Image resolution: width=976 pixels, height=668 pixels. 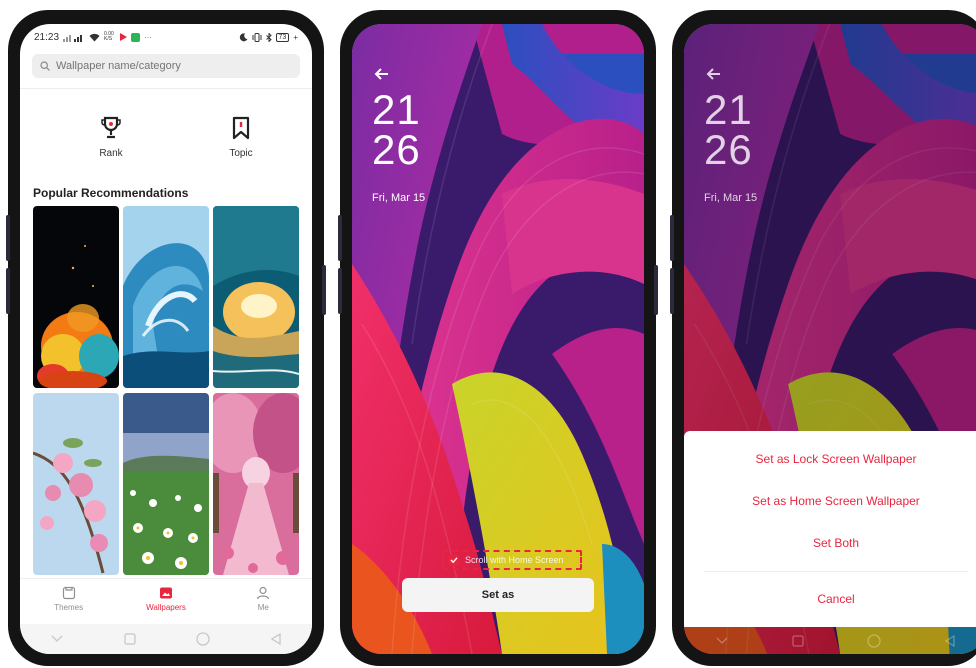 I want to click on bluetooth-icon, so click(x=268, y=37).